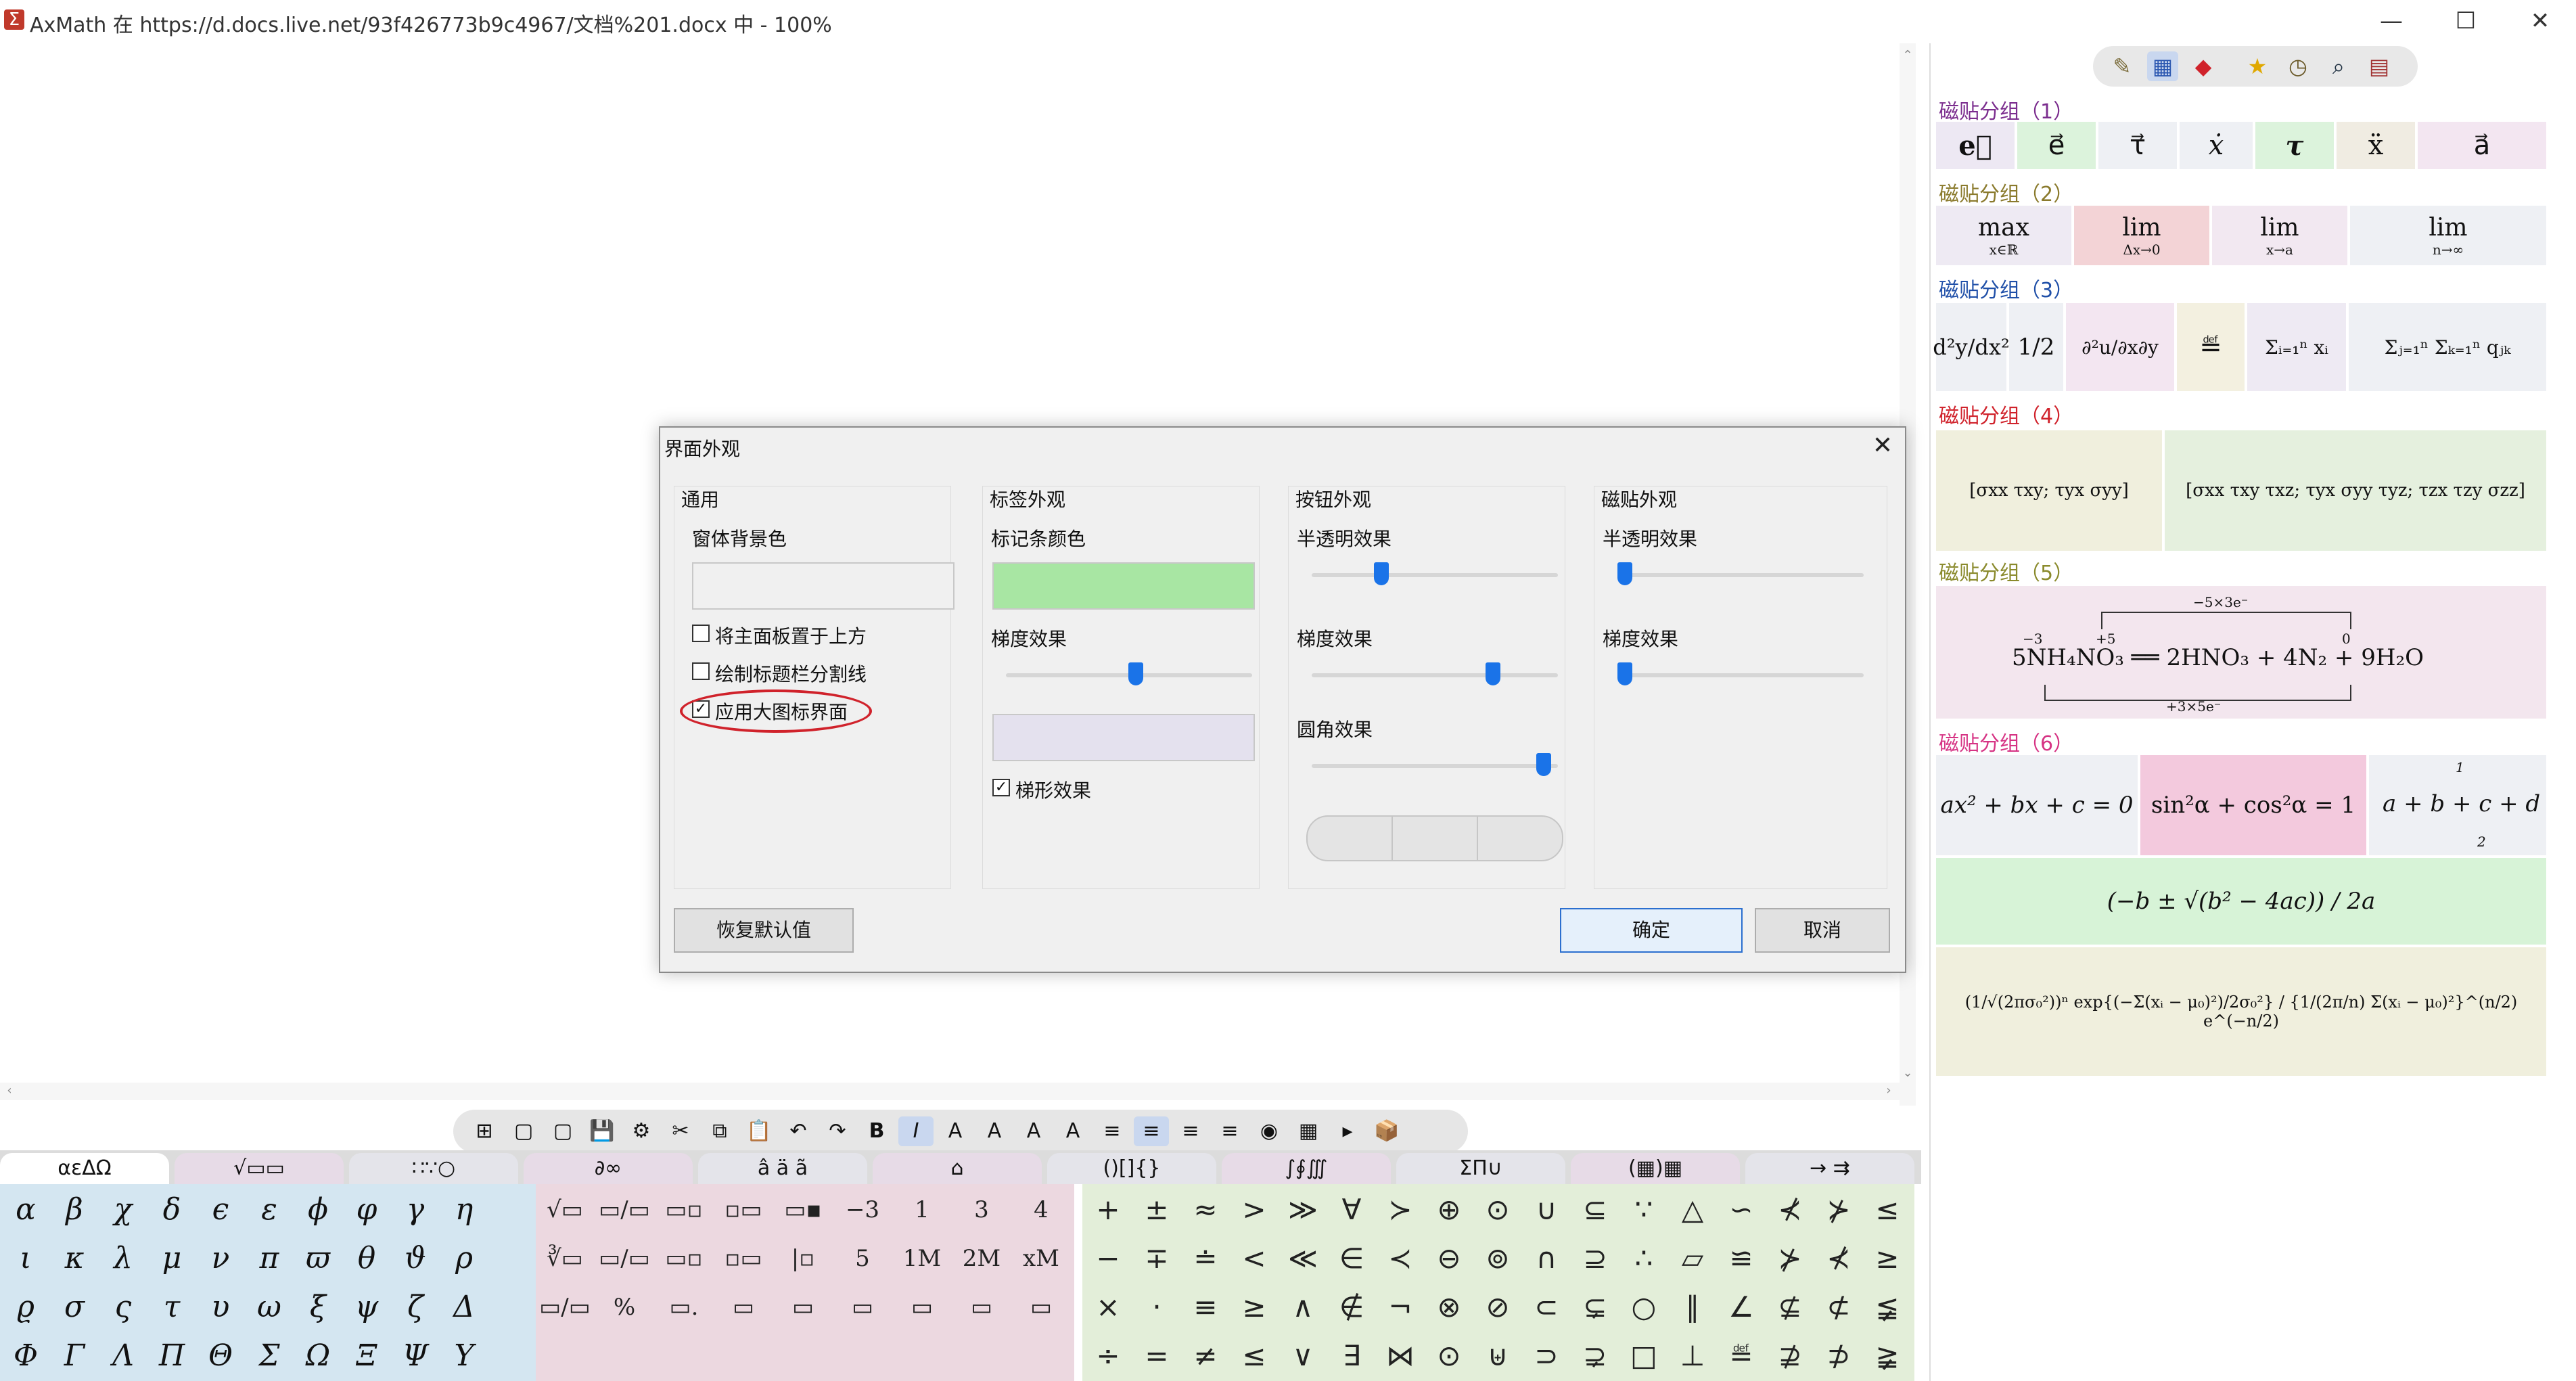 The width and height of the screenshot is (2576, 1381). Describe the element at coordinates (25, 1307) in the screenshot. I see `greek-key: ϱ` at that location.